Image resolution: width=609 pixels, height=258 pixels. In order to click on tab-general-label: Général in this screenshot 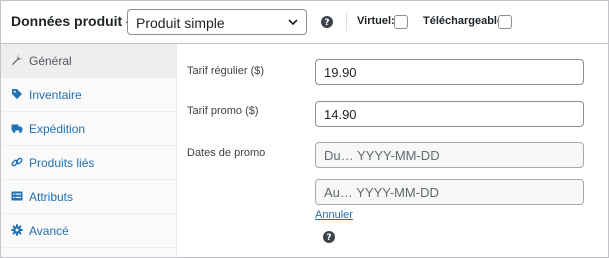, I will do `click(50, 61)`.